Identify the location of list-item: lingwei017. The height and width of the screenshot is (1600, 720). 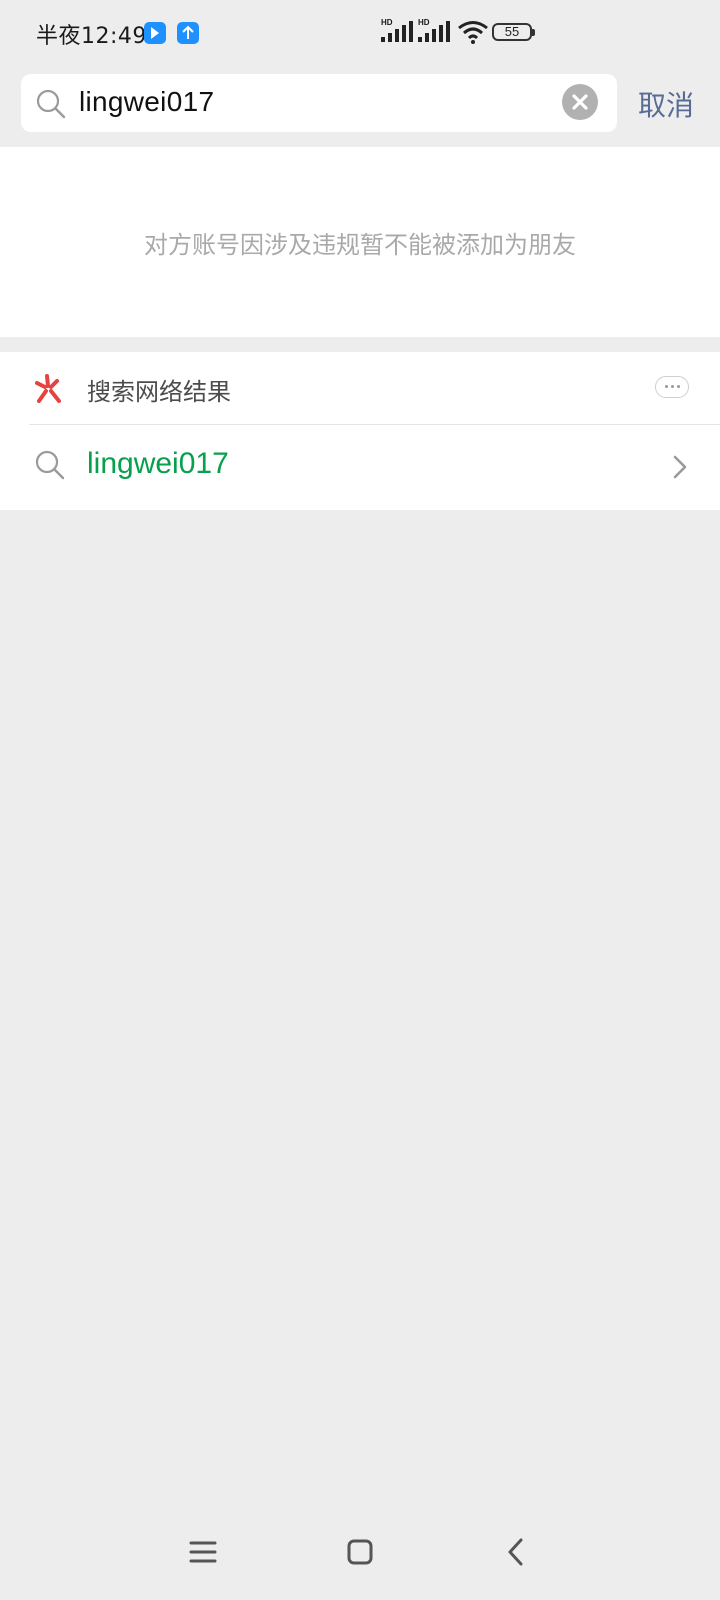
(360, 467).